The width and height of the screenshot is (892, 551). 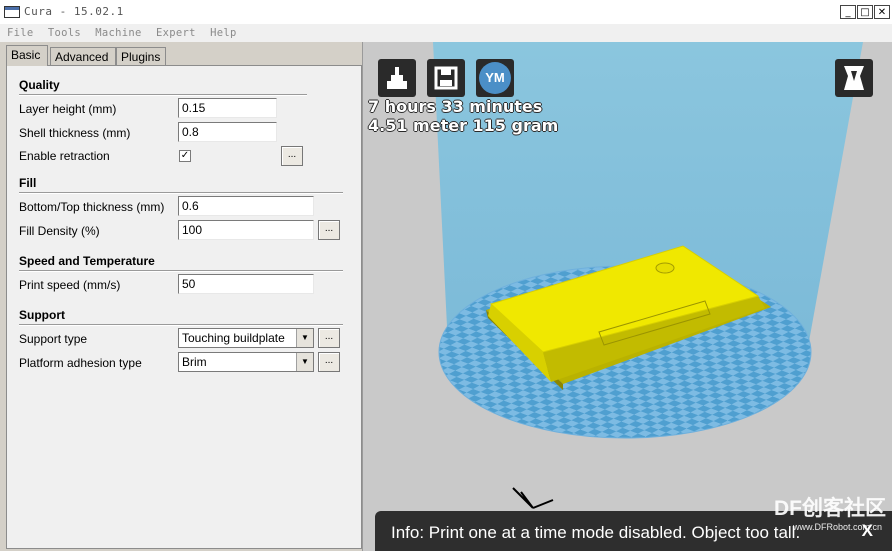 I want to click on view-mode-button, so click(x=854, y=78).